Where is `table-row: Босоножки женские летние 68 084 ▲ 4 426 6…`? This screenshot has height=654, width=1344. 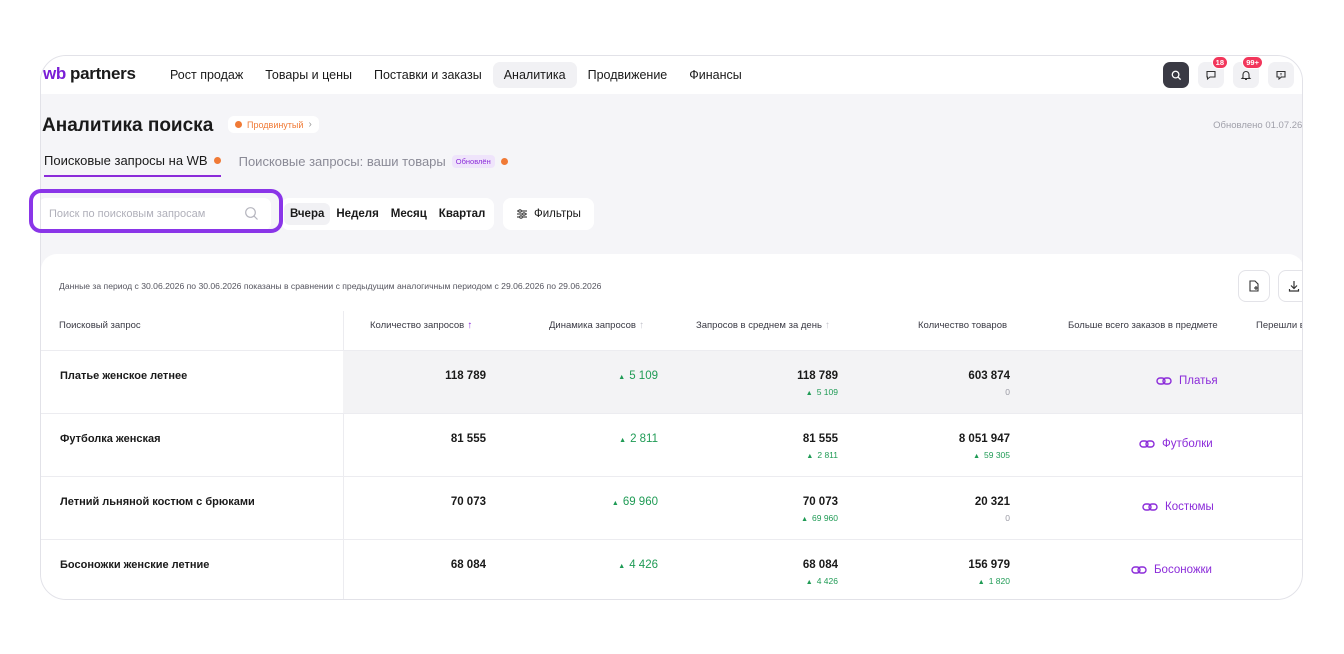
table-row: Босоножки женские летние 68 084 ▲ 4 426 6… is located at coordinates (671, 569).